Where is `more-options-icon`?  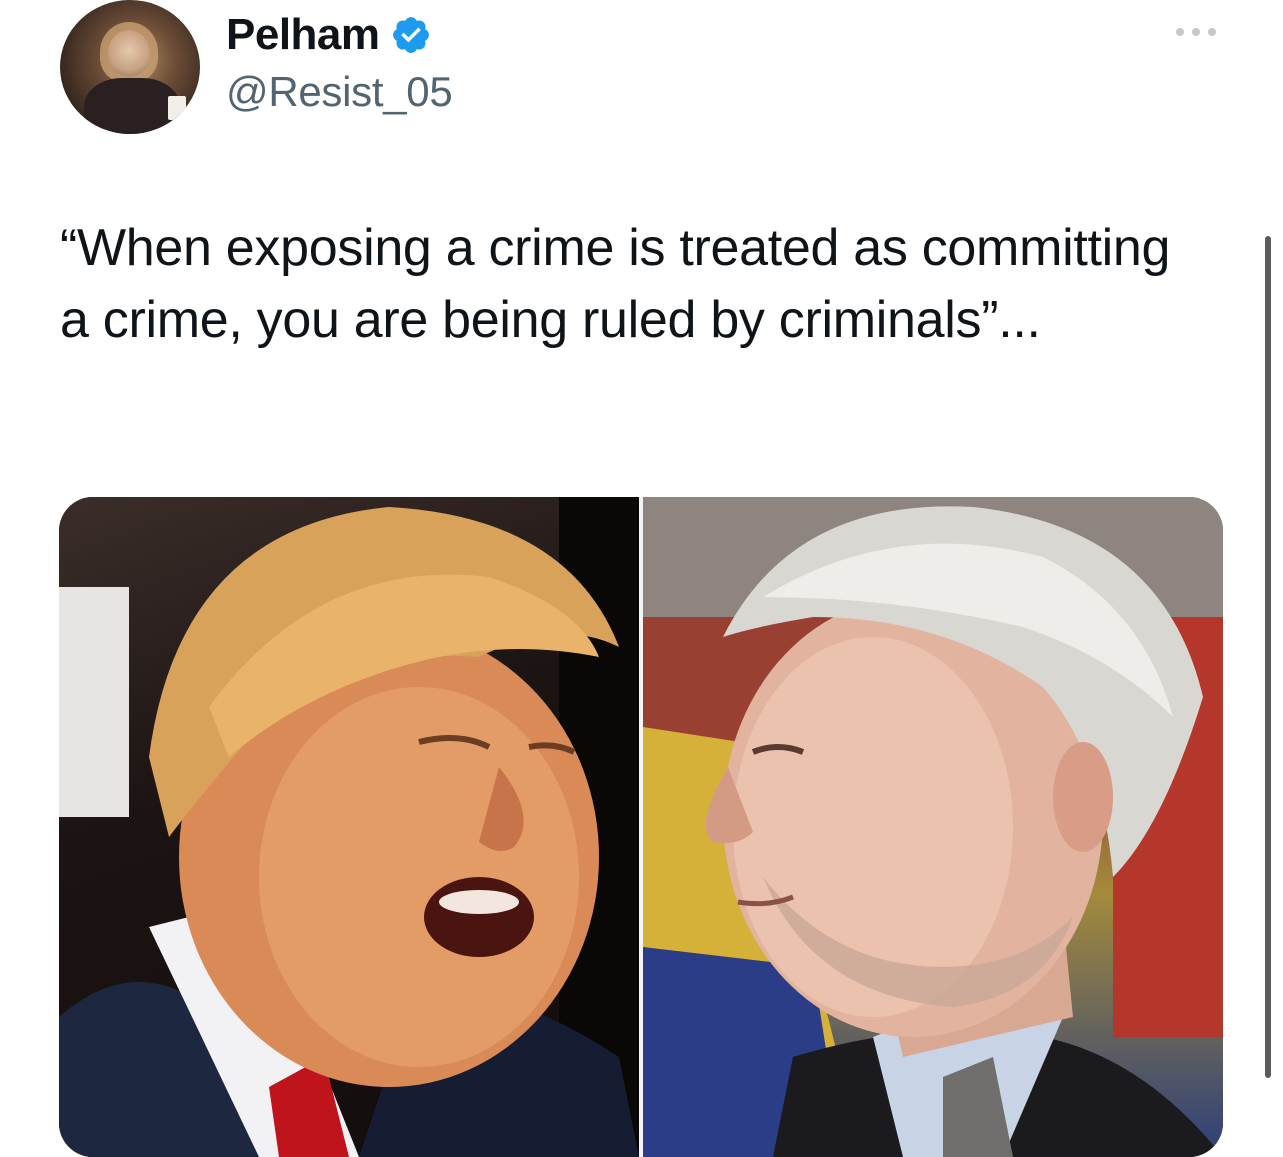 more-options-icon is located at coordinates (1196, 32).